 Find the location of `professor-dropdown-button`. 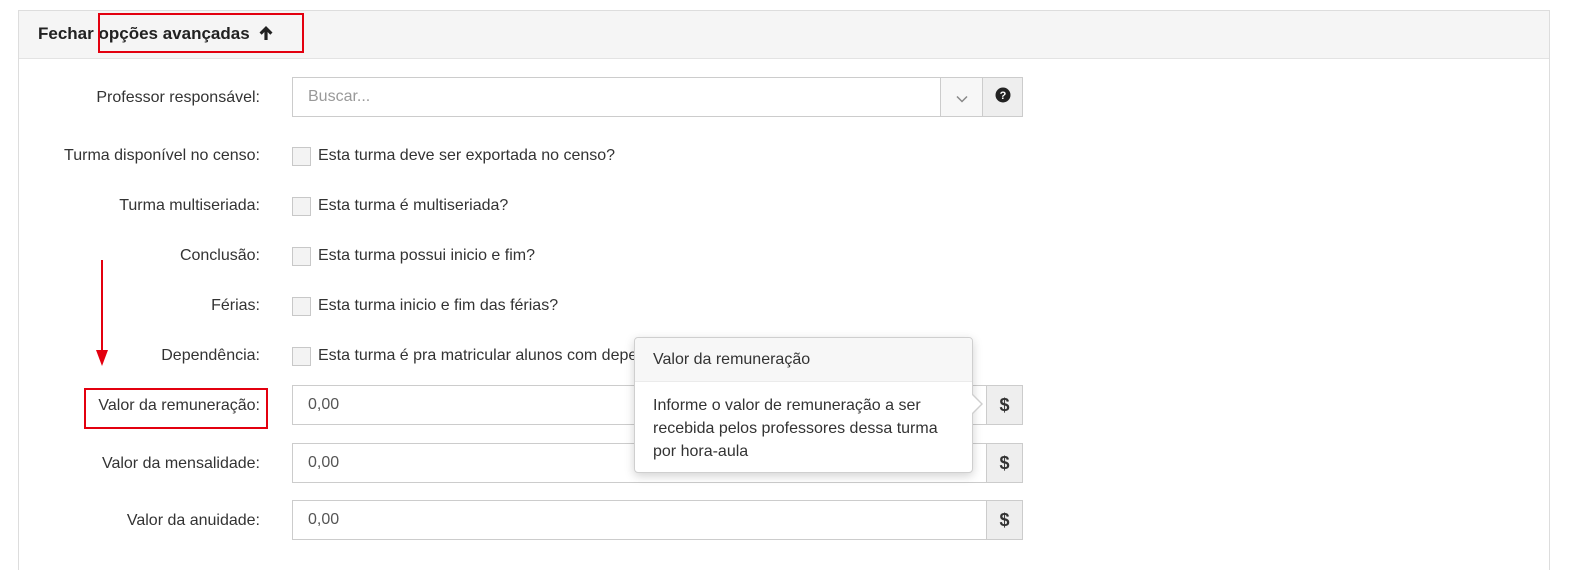

professor-dropdown-button is located at coordinates (961, 97).